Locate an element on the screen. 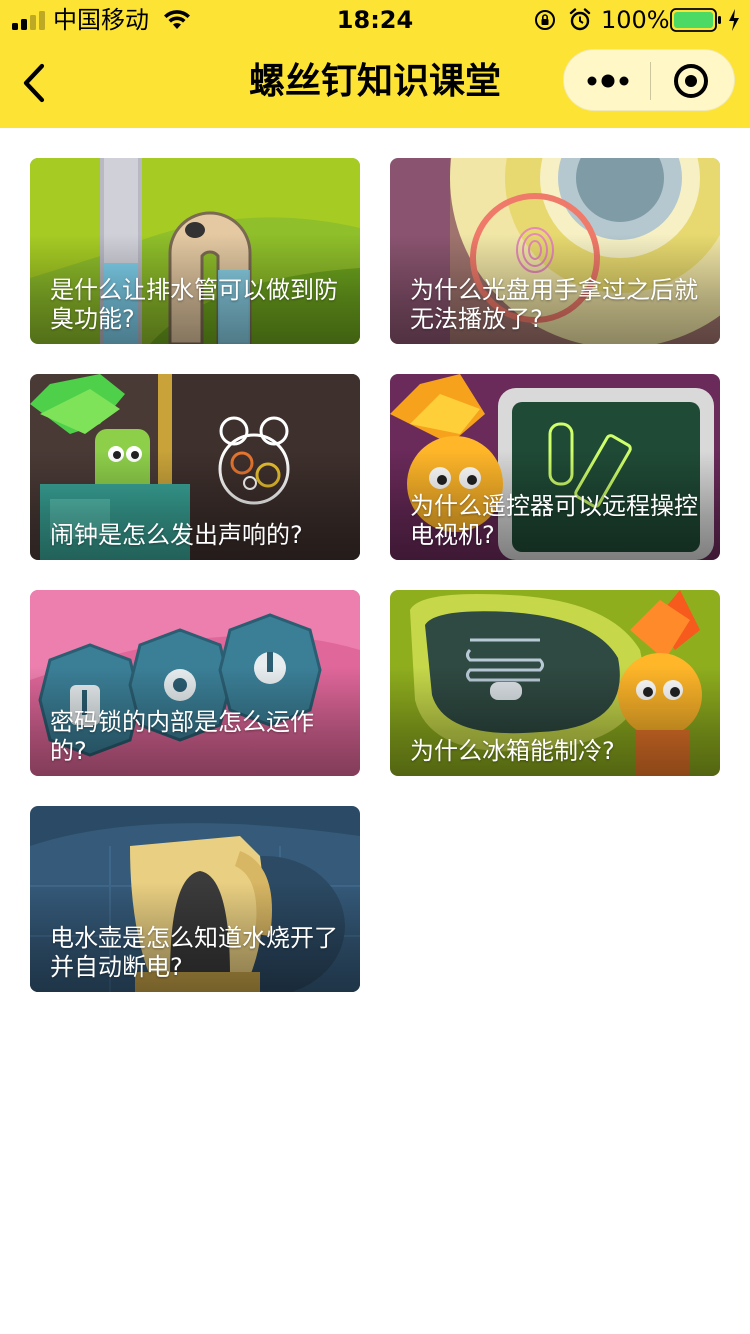 The width and height of the screenshot is (750, 1334). card-title: 为什么光盘用手拿过之后就无法播放了? is located at coordinates (554, 304).